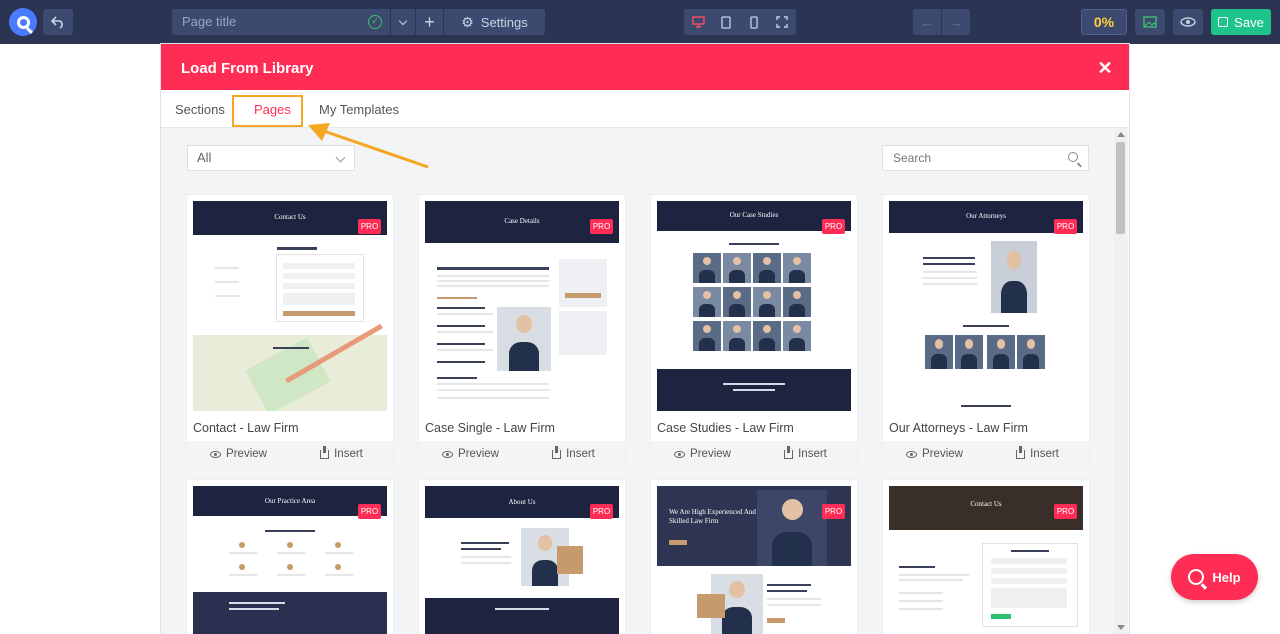 The width and height of the screenshot is (1280, 634). I want to click on add-page-button: +, so click(429, 22).